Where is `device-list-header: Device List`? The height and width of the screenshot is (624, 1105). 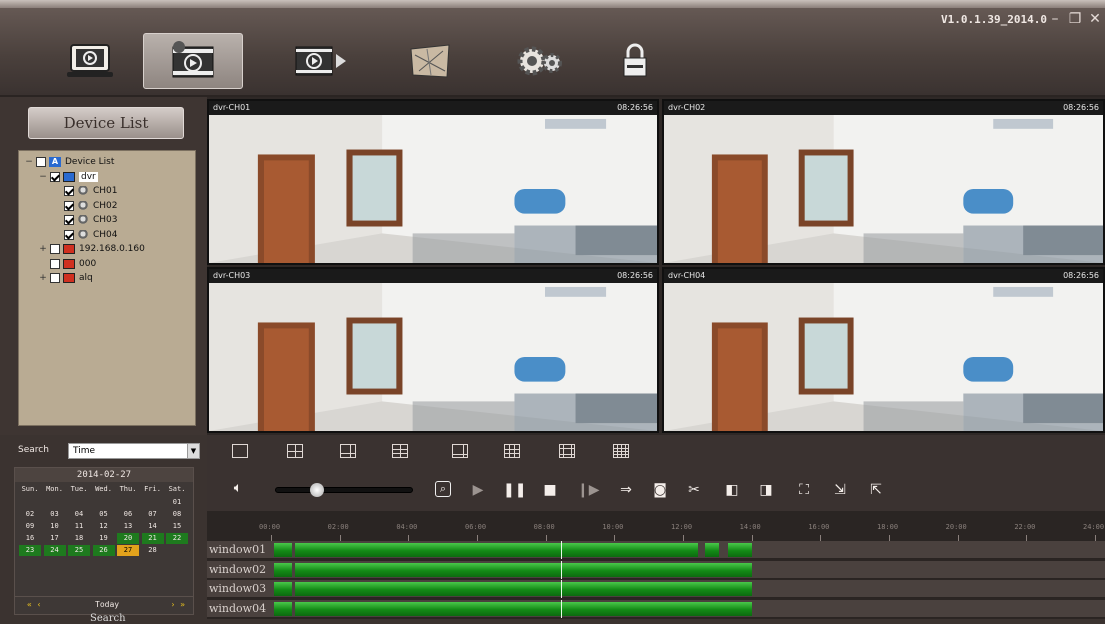
device-list-header: Device List is located at coordinates (106, 123).